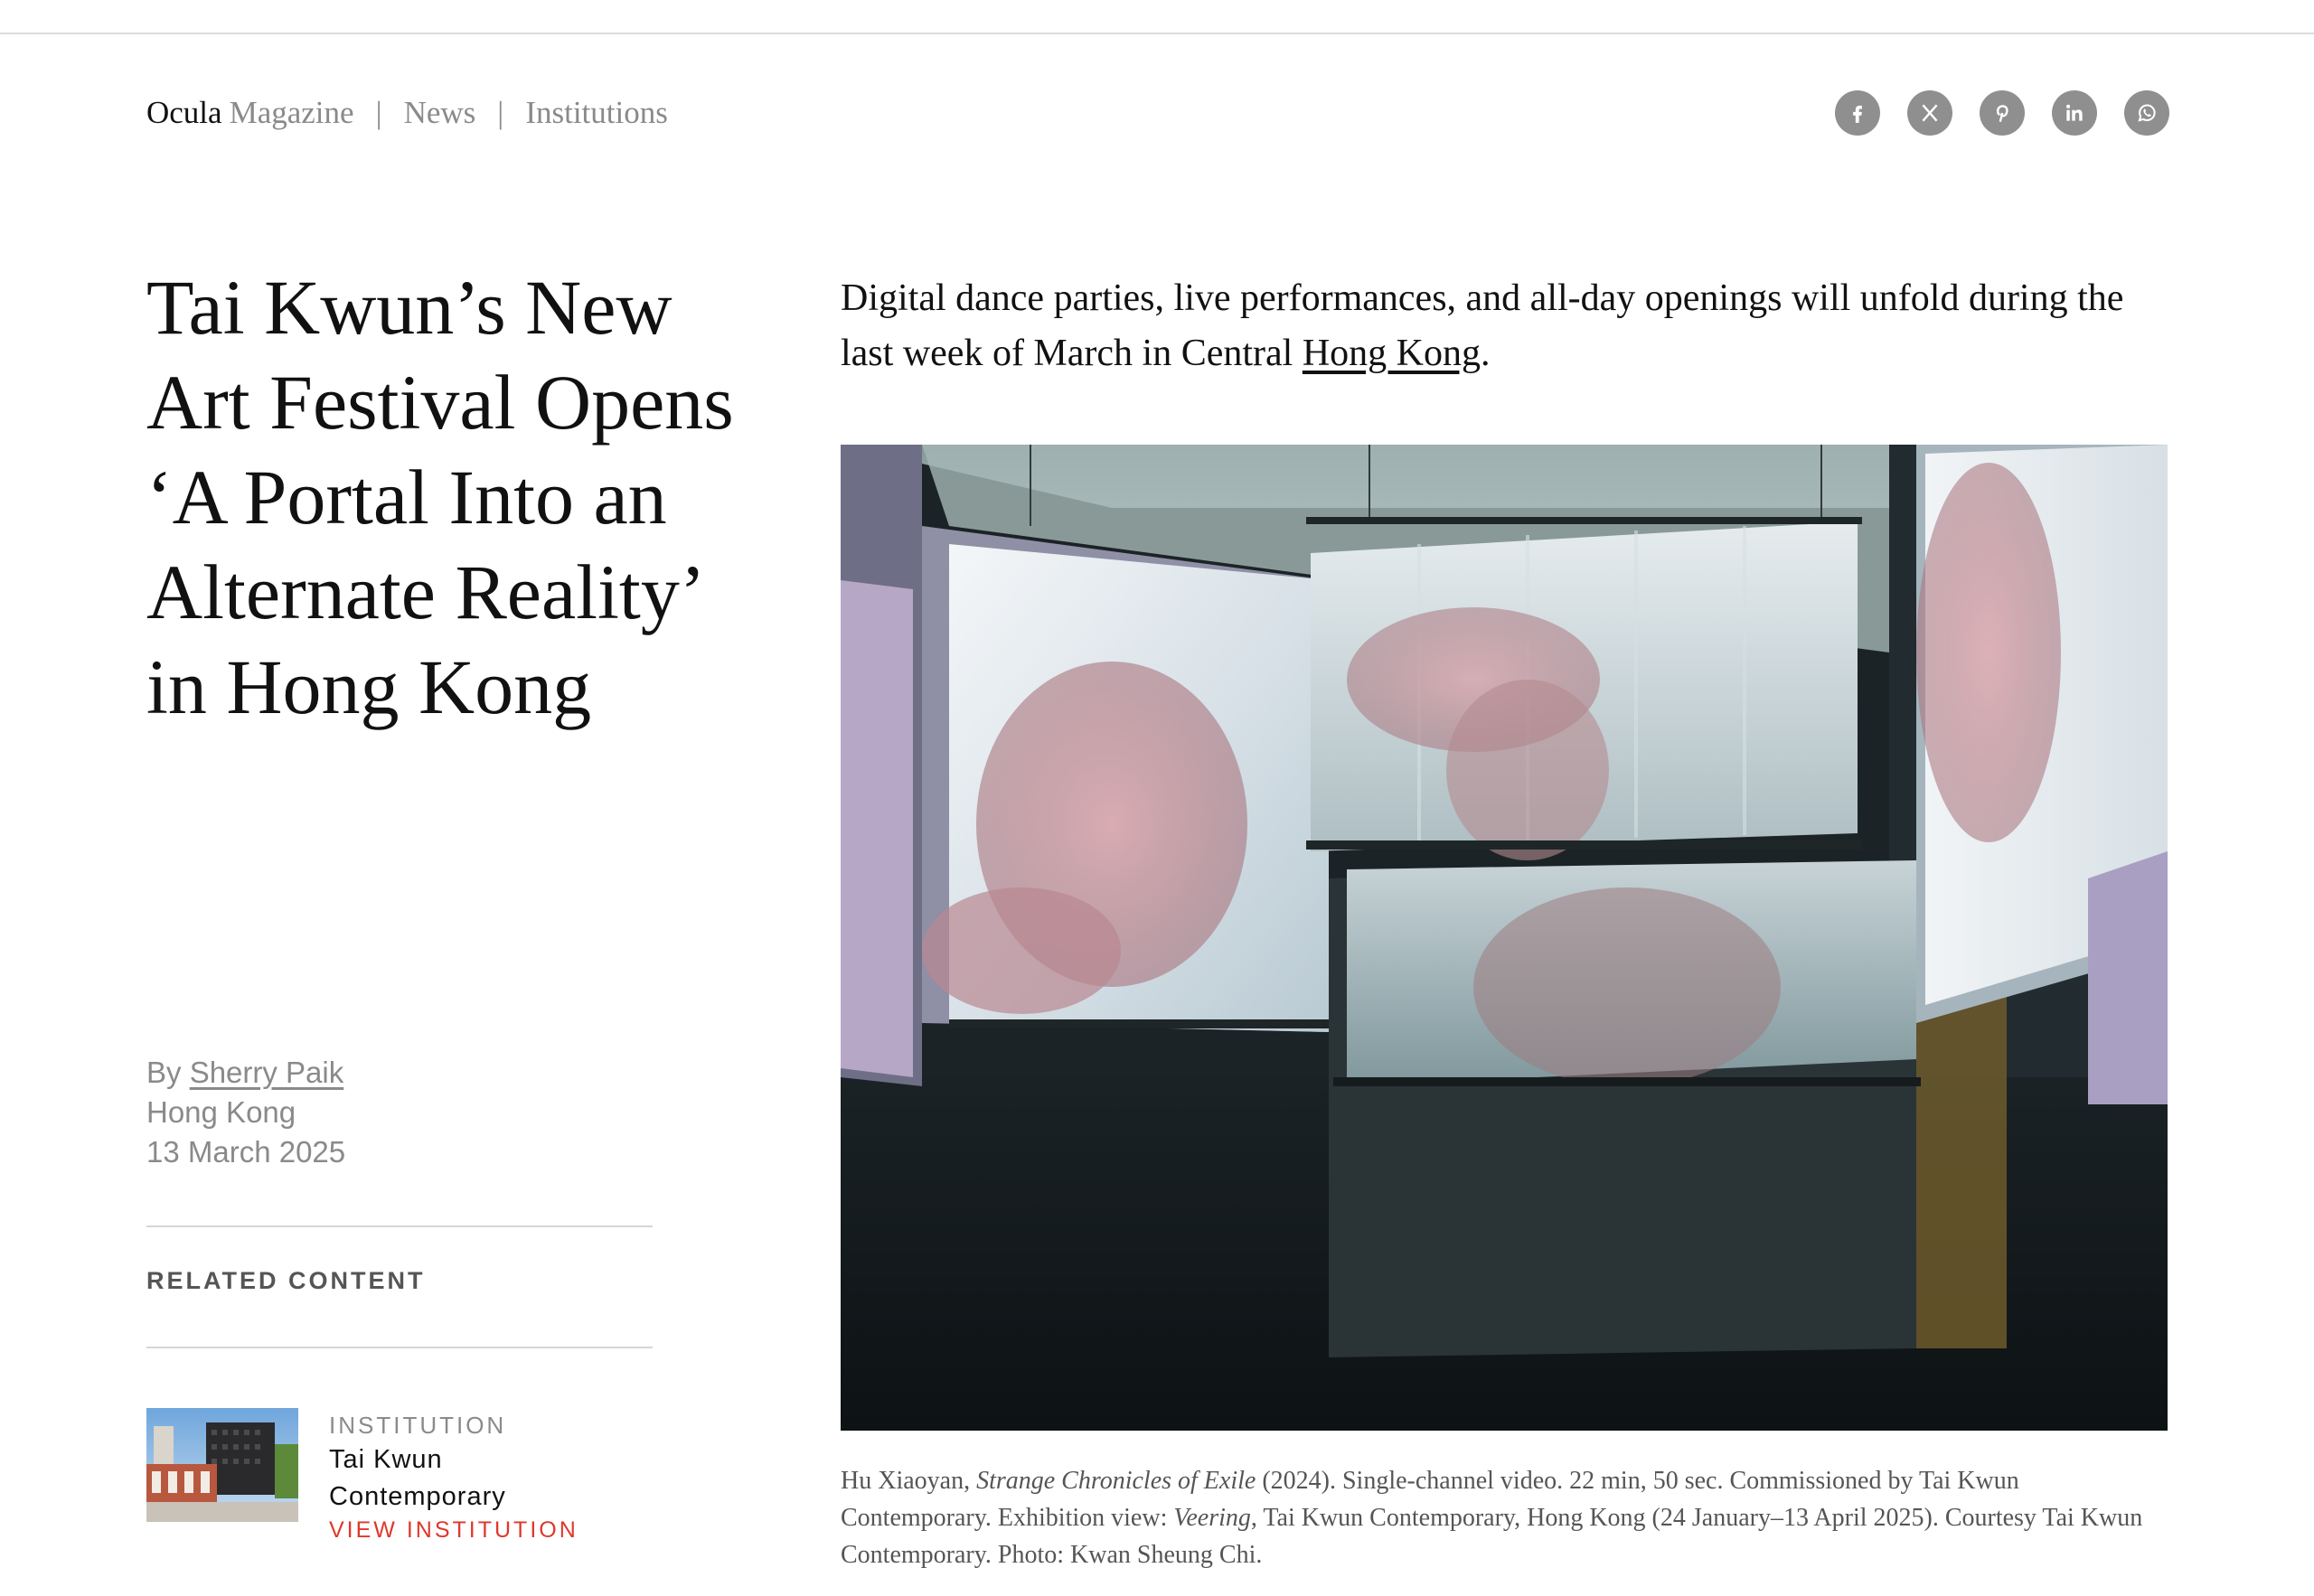  I want to click on byline: By Sherry Paik, so click(246, 1073).